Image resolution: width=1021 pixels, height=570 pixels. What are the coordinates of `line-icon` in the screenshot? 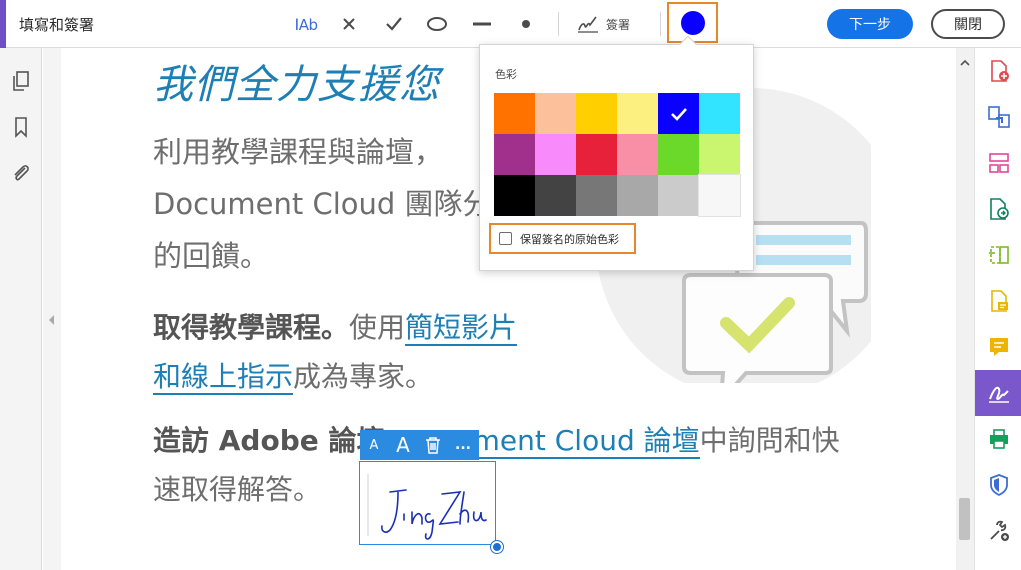 It's located at (482, 24).